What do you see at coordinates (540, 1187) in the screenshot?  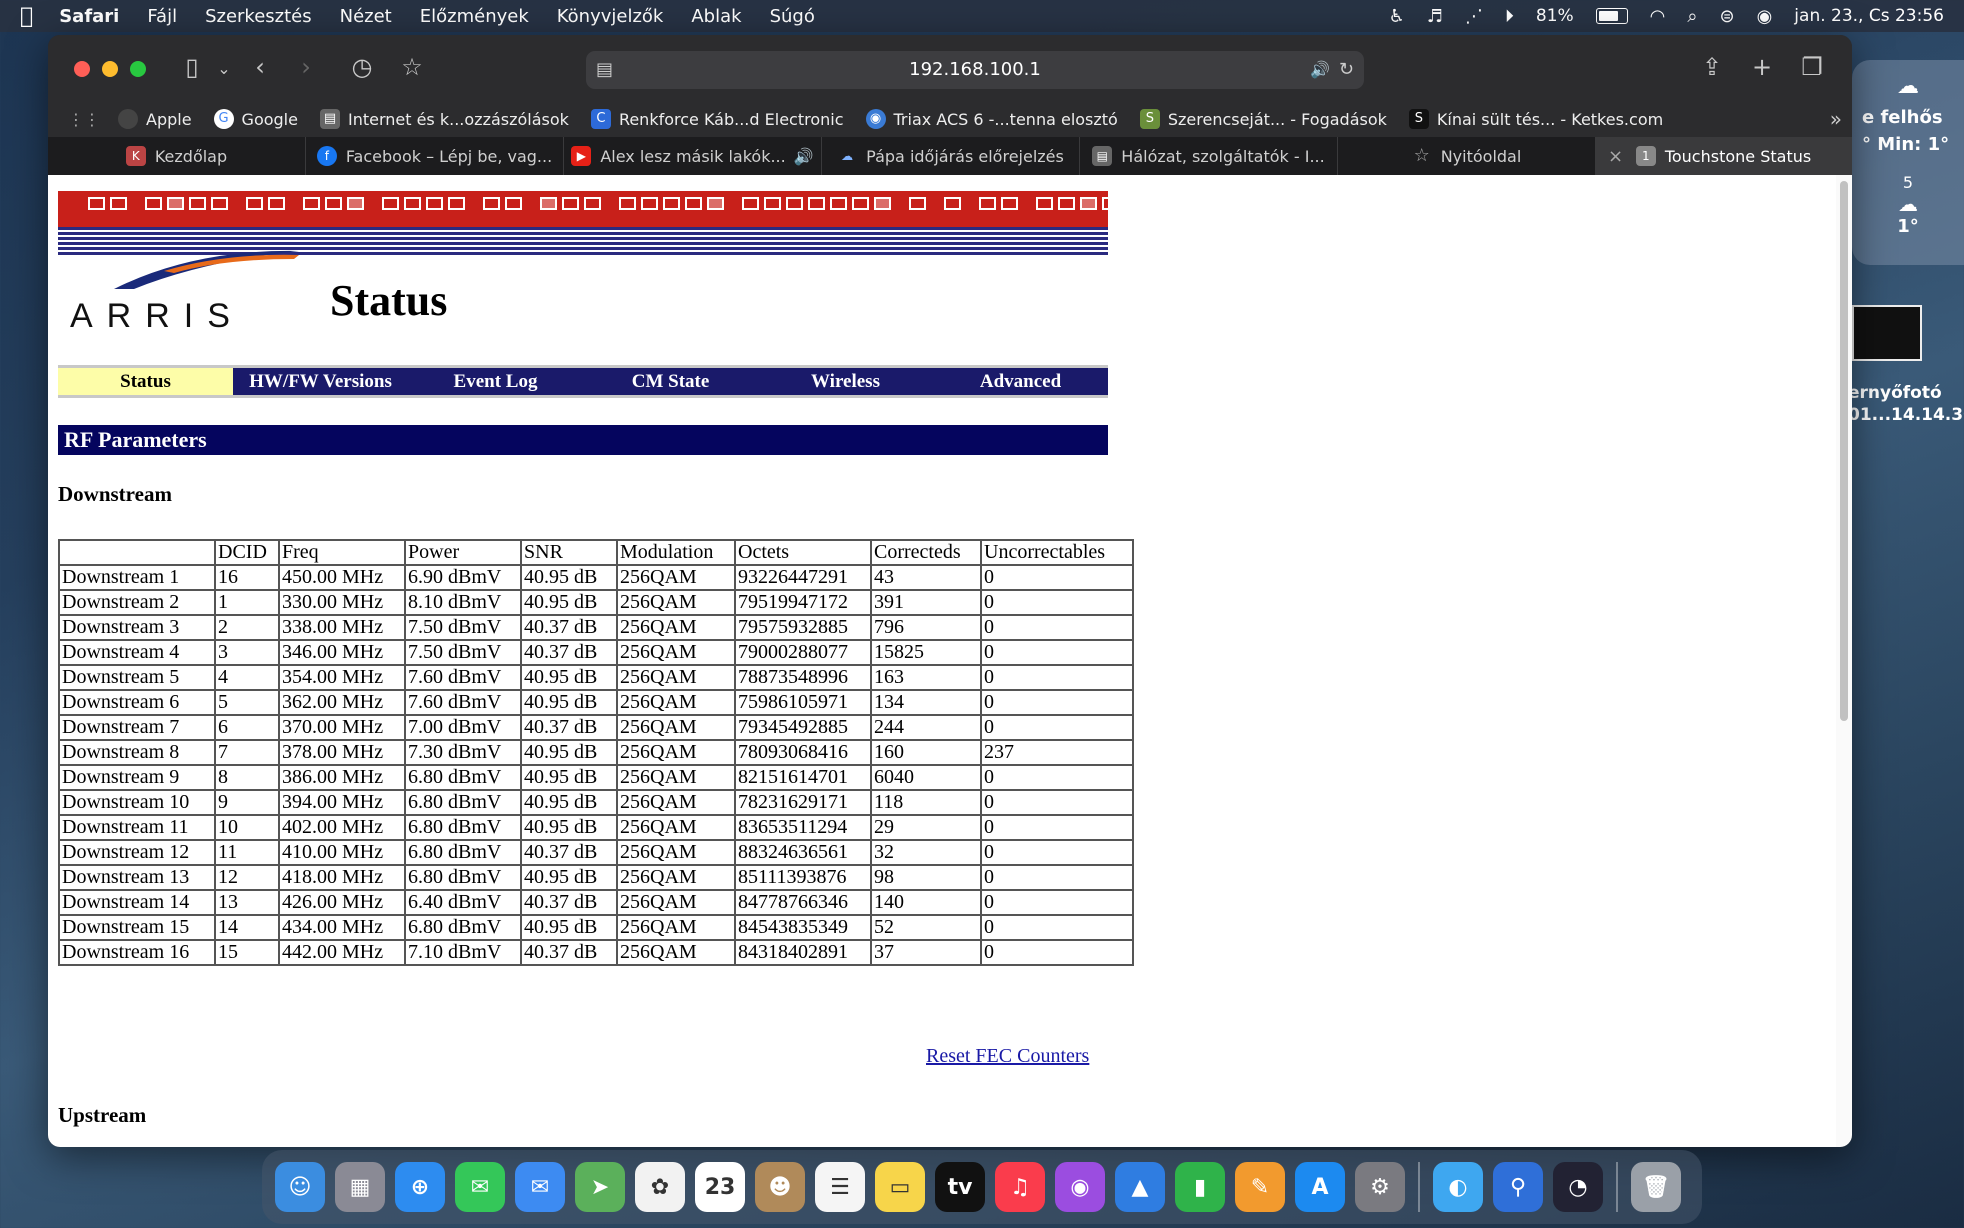 I see `mail-icon: ✉` at bounding box center [540, 1187].